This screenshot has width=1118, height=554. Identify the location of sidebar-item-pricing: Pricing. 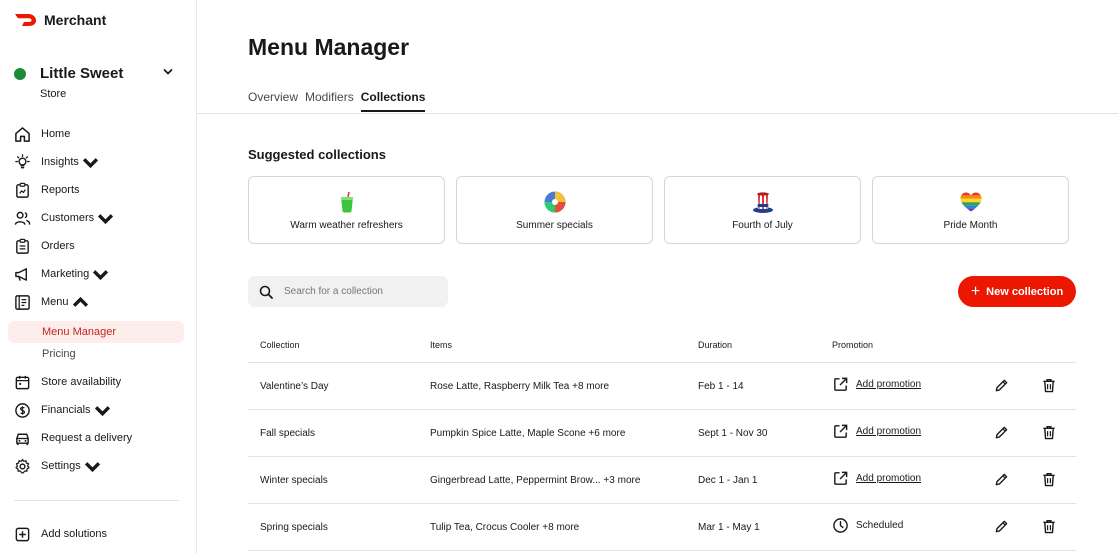
(96, 354).